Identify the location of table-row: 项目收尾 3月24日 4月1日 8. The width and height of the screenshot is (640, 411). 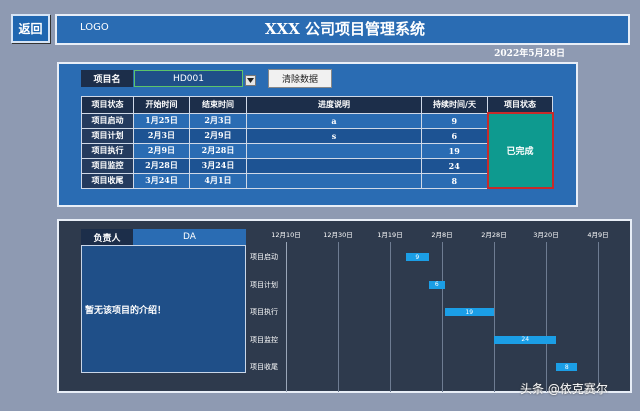
(317, 180).